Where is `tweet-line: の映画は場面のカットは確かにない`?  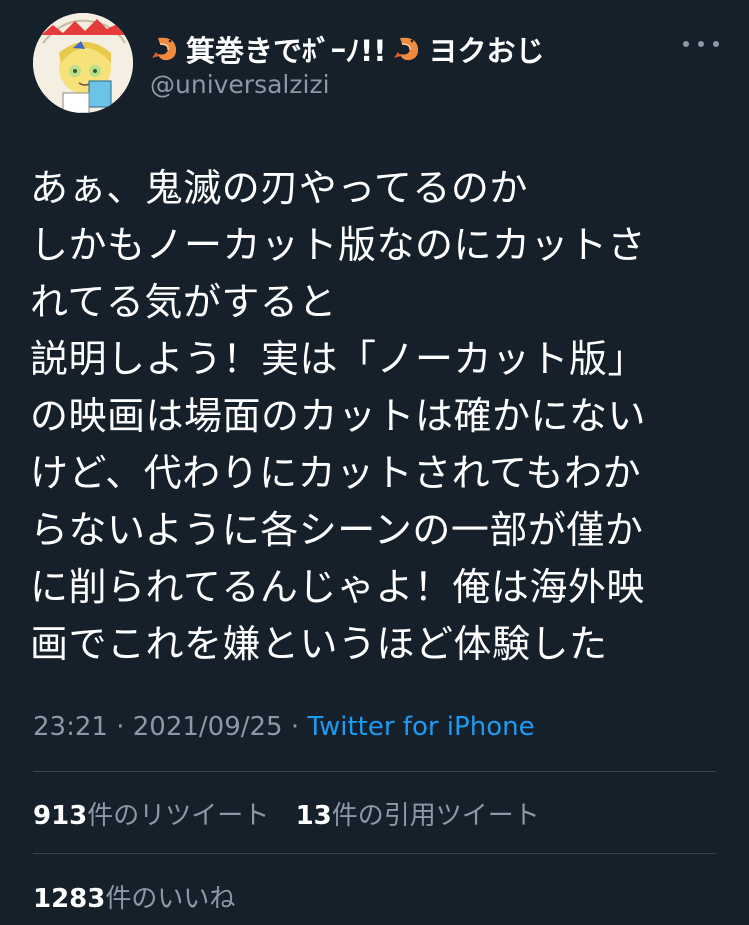 tweet-line: の映画は場面のカットは確かにない is located at coordinates (338, 416).